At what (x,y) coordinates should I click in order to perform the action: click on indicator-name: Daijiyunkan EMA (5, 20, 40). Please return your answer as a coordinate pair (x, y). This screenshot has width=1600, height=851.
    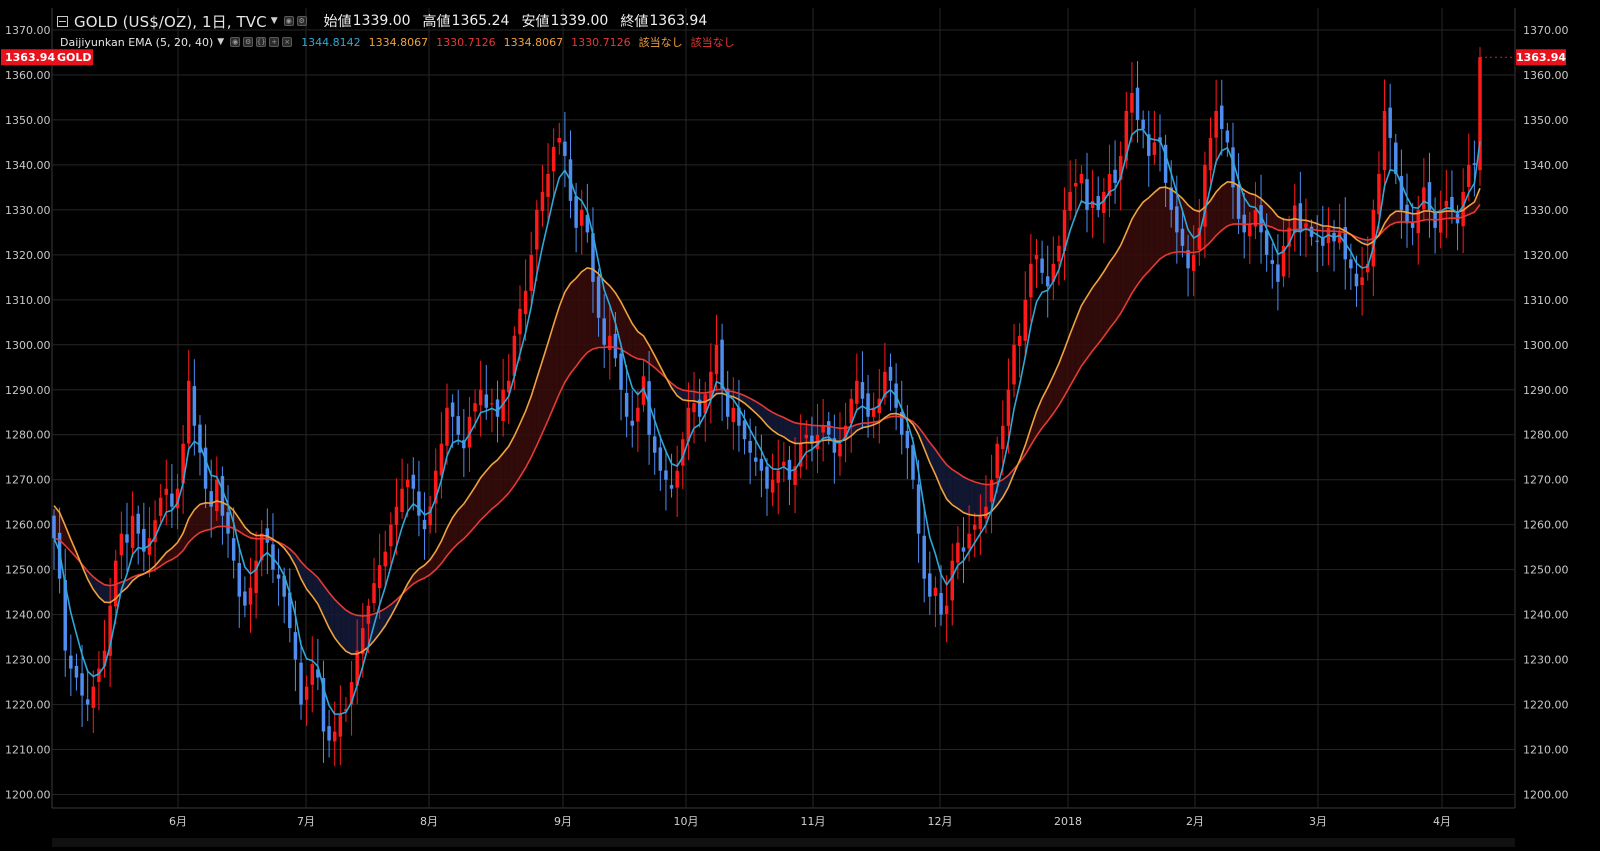
    Looking at the image, I should click on (136, 42).